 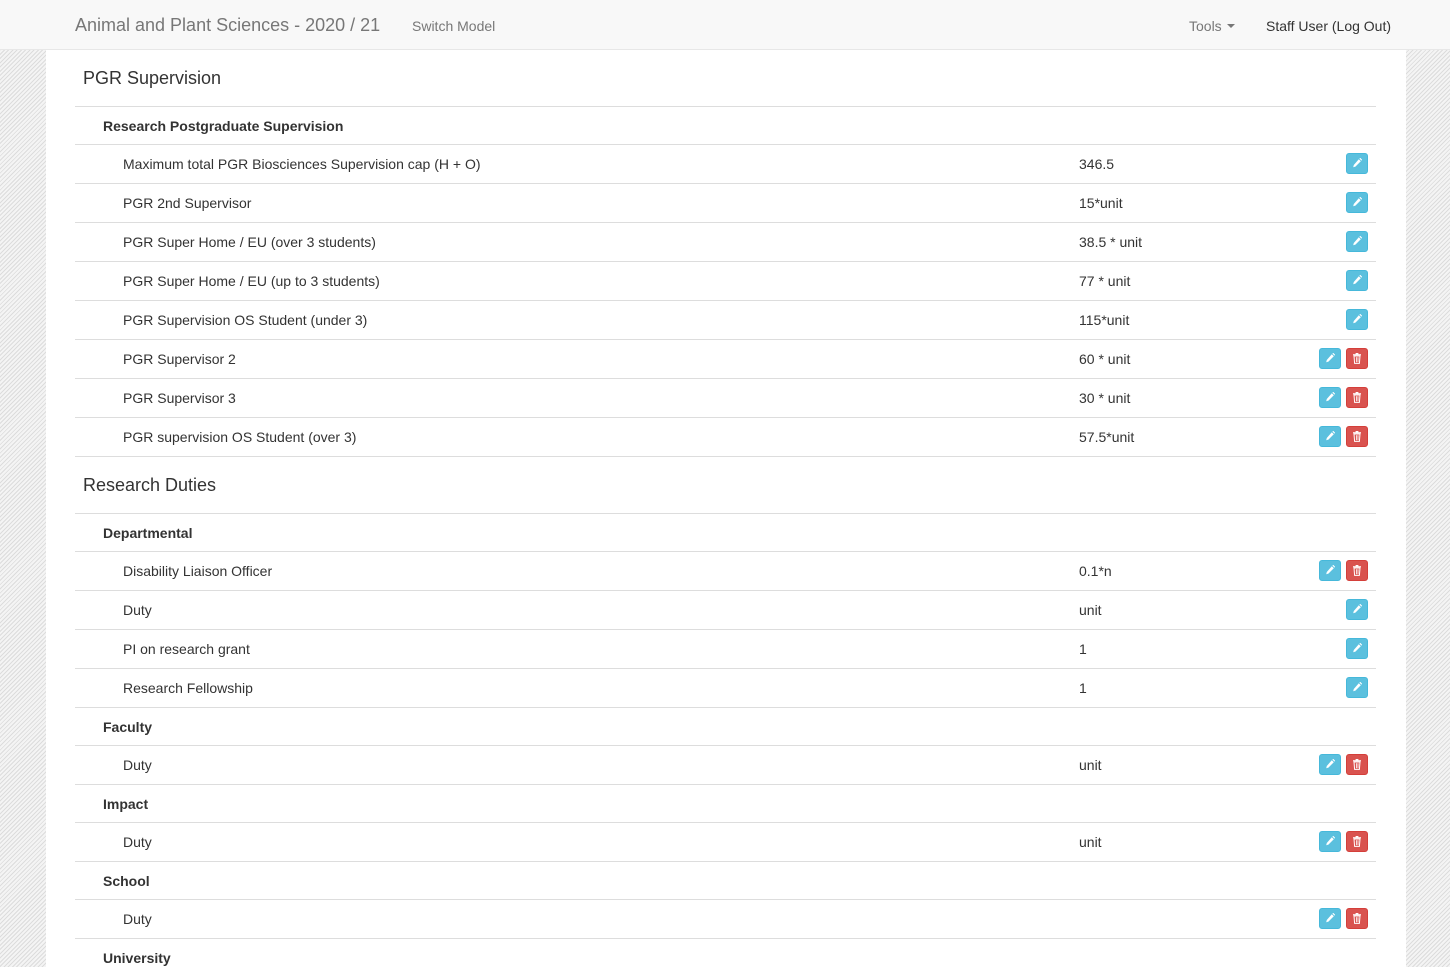 I want to click on item-name: Disability Liaison Officer, so click(x=198, y=571).